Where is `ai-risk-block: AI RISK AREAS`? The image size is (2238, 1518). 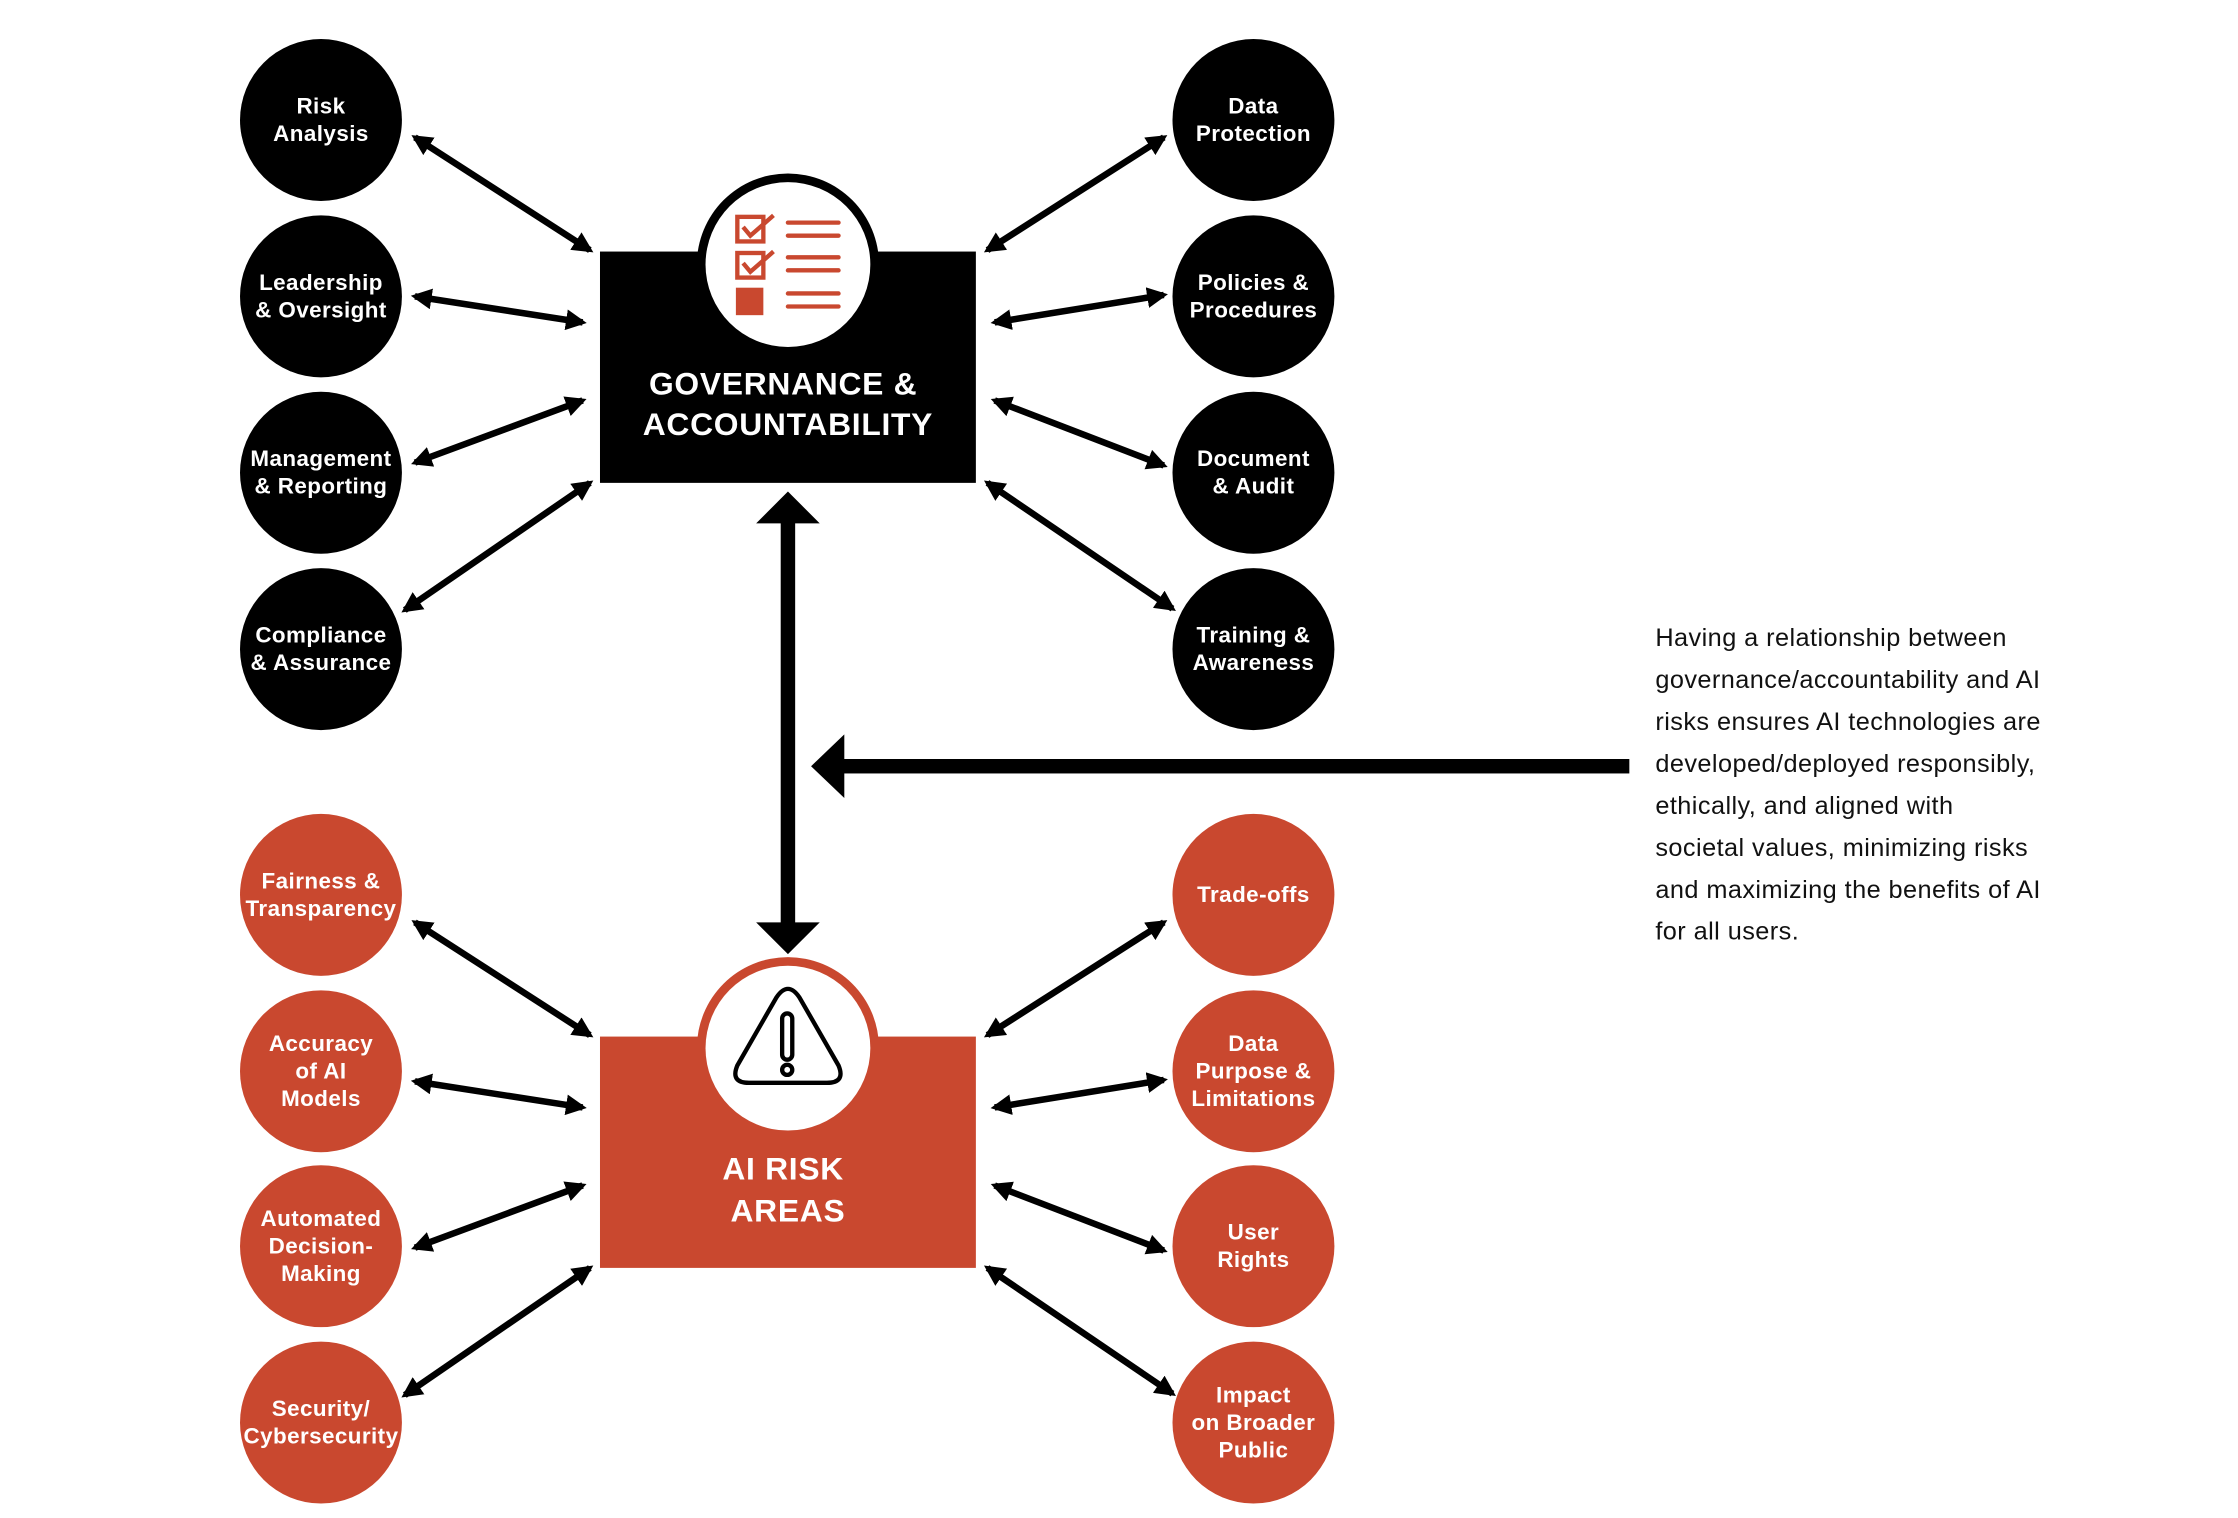 ai-risk-block: AI RISK AREAS is located at coordinates (787, 1112).